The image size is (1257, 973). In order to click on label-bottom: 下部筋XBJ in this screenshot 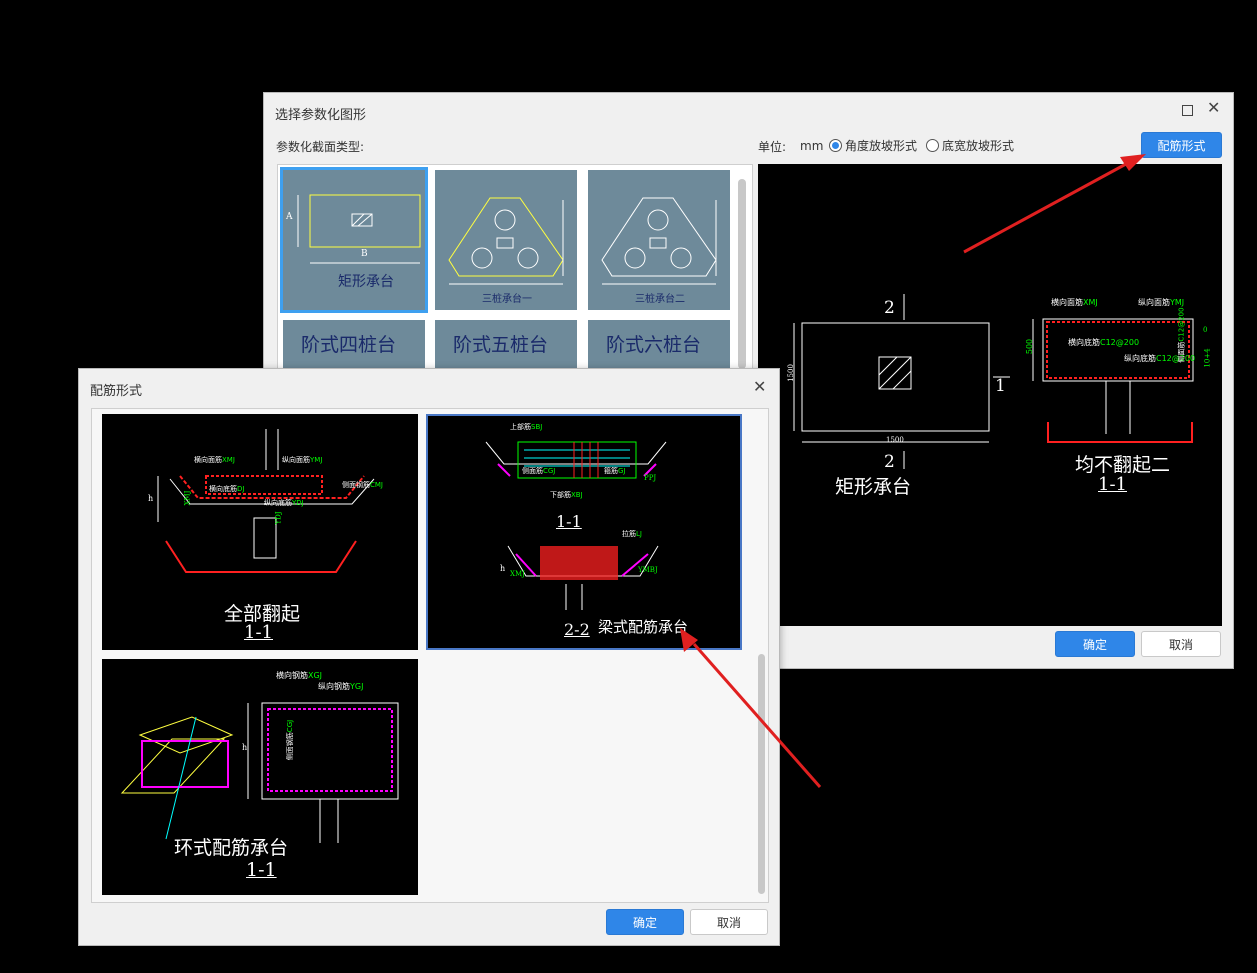, I will do `click(566, 495)`.